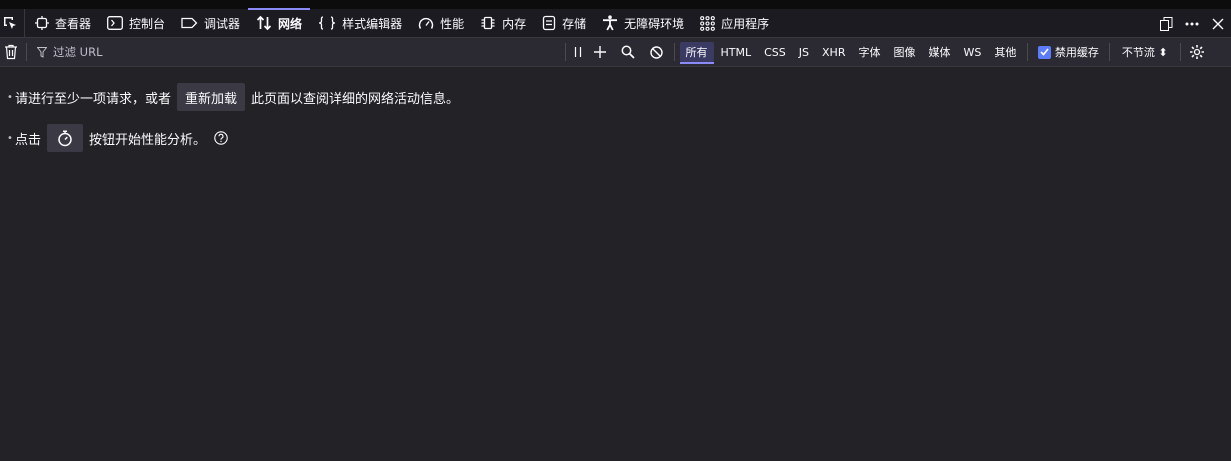  I want to click on request-type-filters: 所有 HTML CSS JS XHR 字体 图像 媒体 WS 其他, so click(851, 53).